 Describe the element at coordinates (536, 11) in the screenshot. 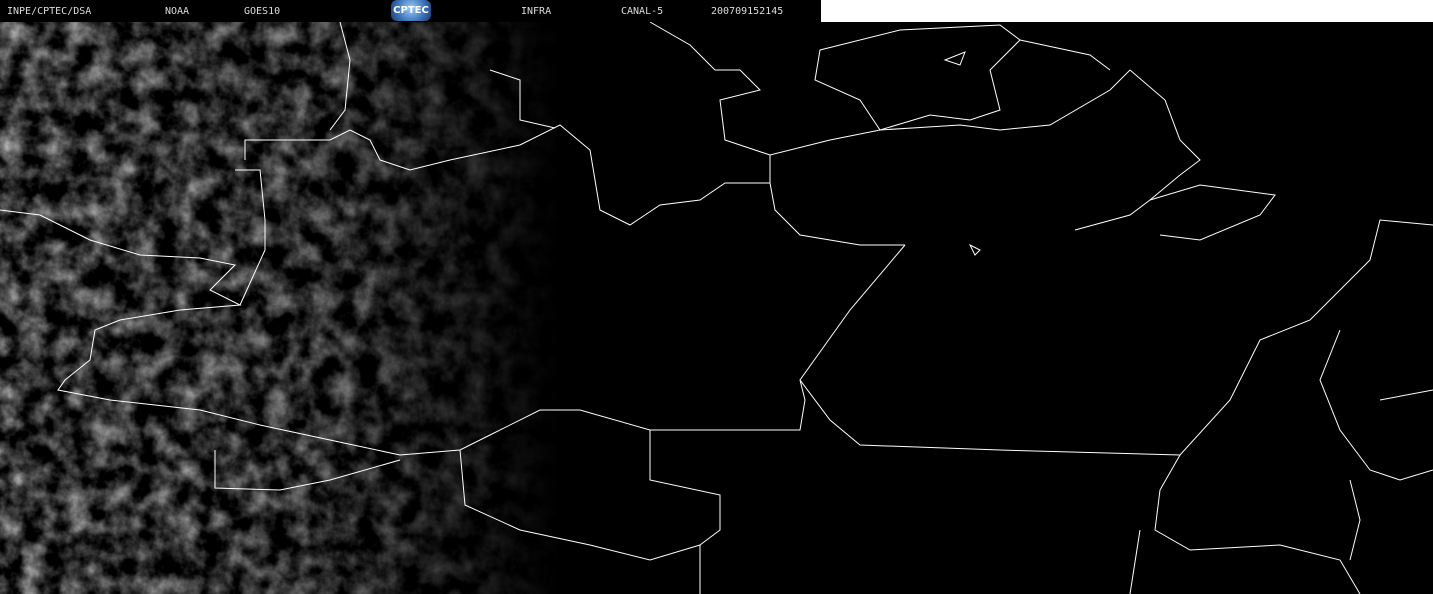

I see `product-label: INFRA` at that location.